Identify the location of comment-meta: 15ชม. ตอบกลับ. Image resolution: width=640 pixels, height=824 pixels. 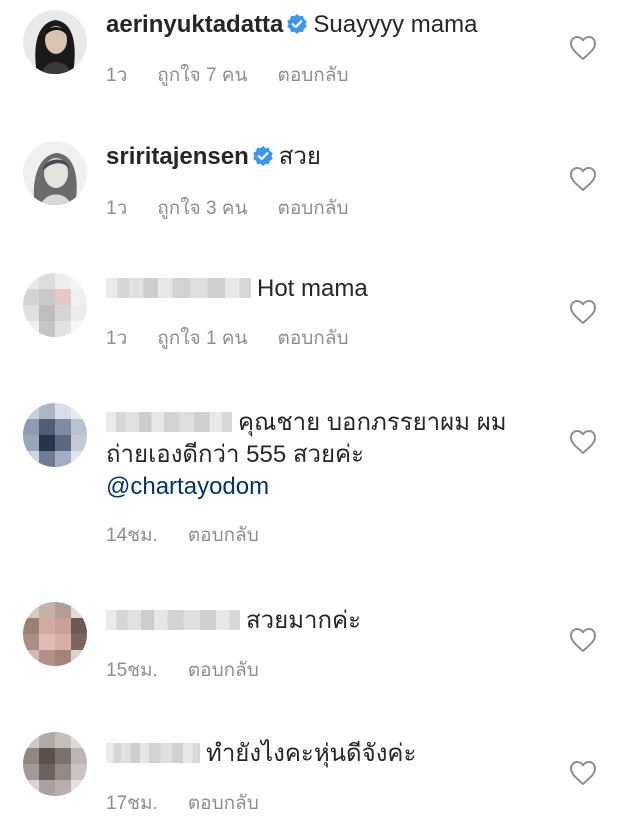
(197, 670).